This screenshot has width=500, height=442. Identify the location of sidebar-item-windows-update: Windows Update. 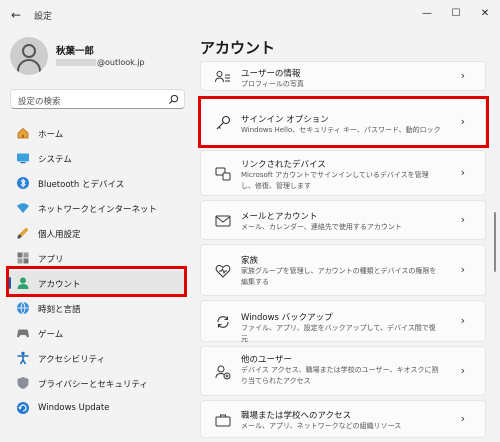
(97, 408).